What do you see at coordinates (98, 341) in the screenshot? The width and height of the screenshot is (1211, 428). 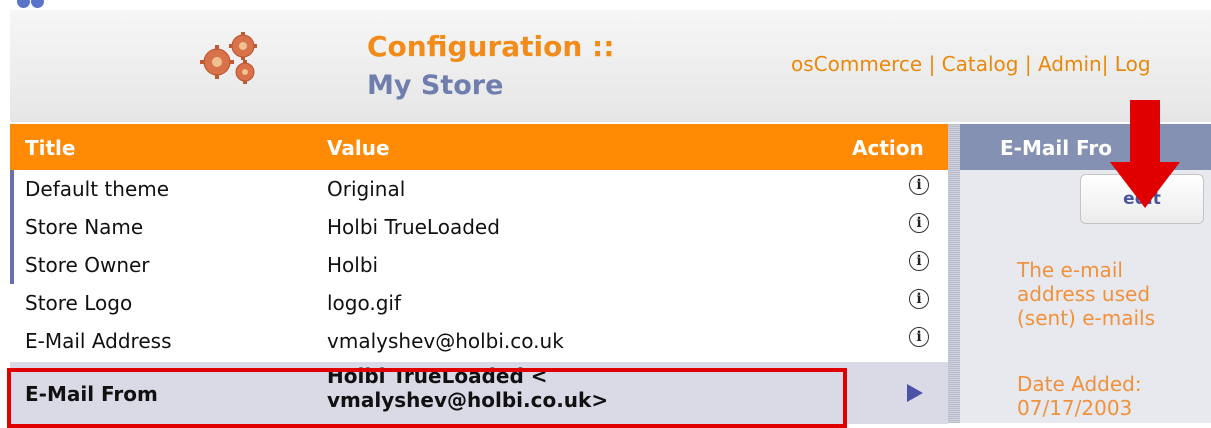 I see `row-title: E-Mail Address` at bounding box center [98, 341].